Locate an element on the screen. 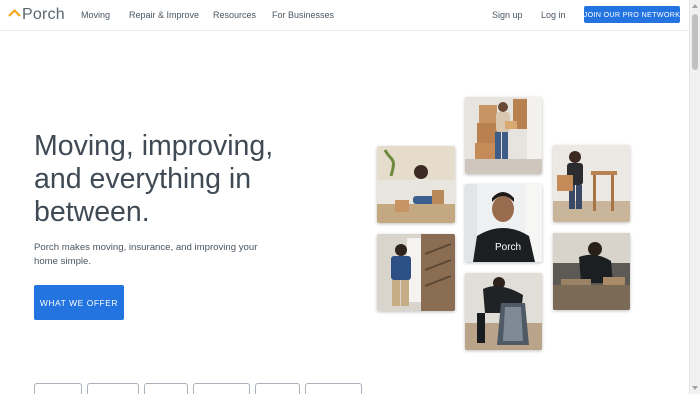 The image size is (700, 394). photo-mover-with-door is located at coordinates (416, 272).